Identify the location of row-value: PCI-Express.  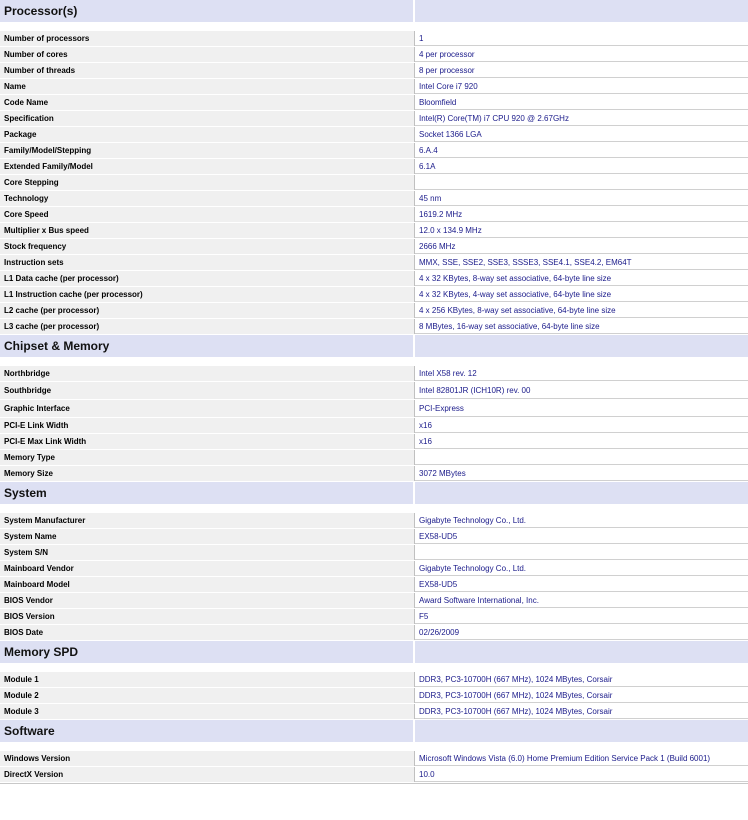
(581, 408).